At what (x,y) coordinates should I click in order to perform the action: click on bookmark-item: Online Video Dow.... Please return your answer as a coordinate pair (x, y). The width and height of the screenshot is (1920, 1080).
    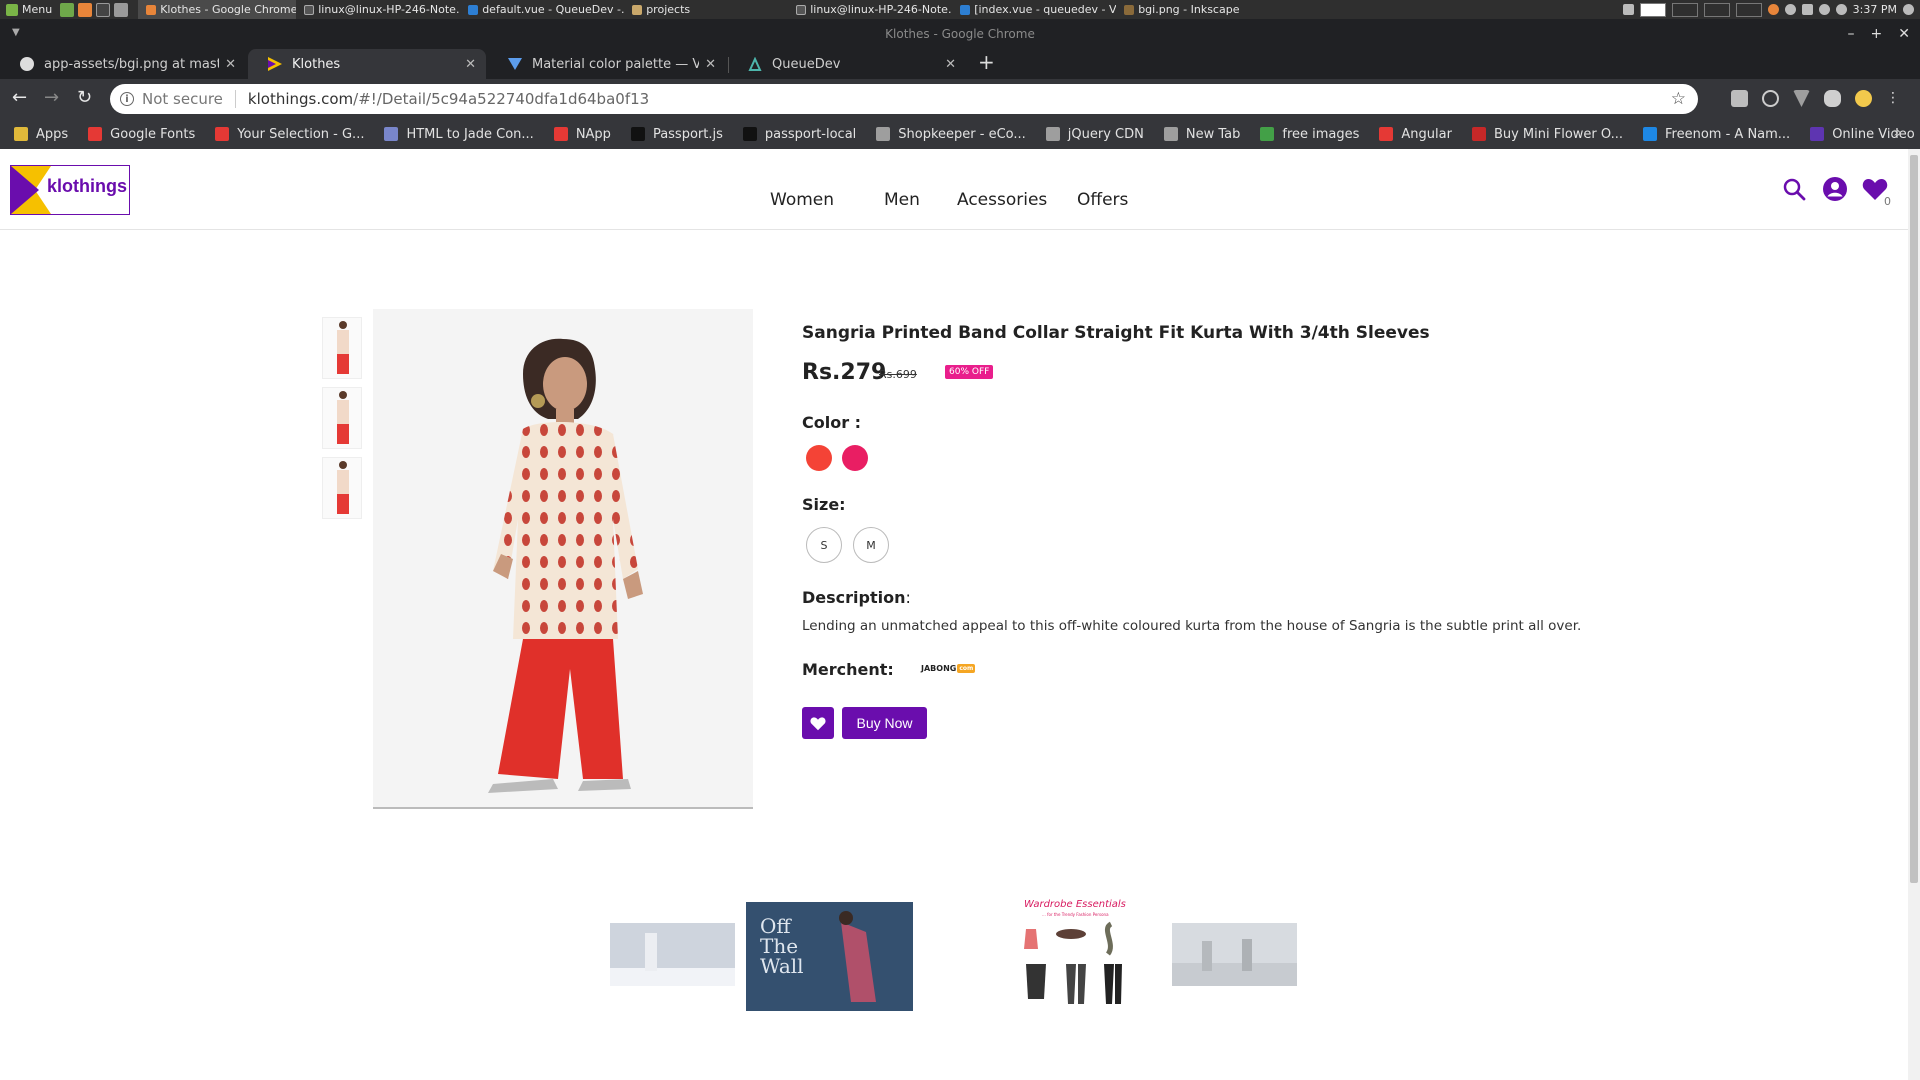
    Looking at the image, I should click on (1865, 134).